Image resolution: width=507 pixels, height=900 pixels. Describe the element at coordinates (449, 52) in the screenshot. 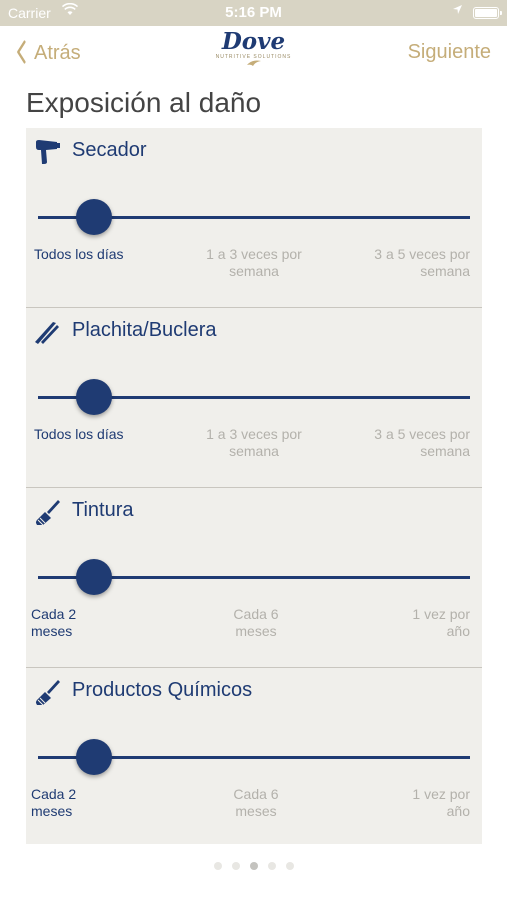

I see `next-button: Siguiente` at that location.